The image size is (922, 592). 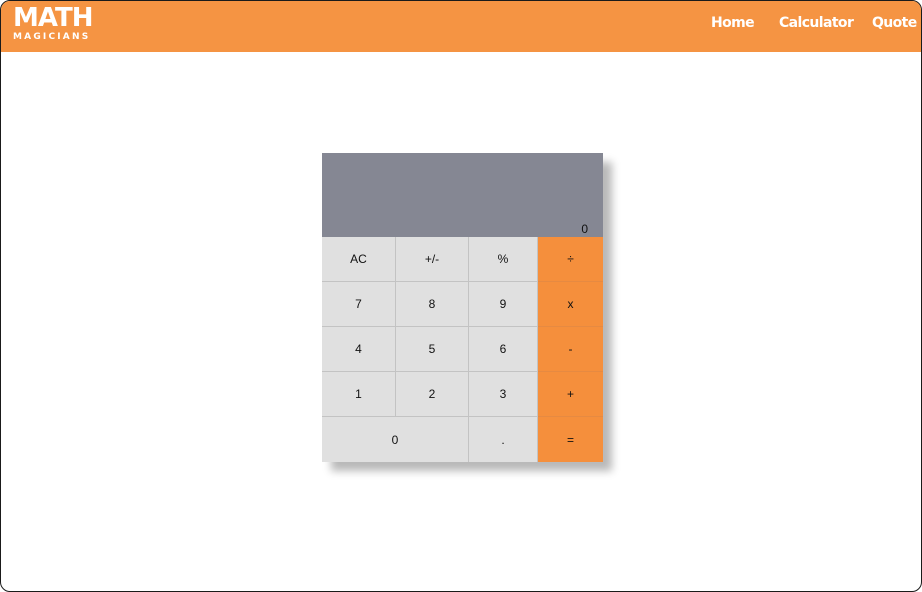 What do you see at coordinates (894, 23) in the screenshot?
I see `nav-link-quote: Quote` at bounding box center [894, 23].